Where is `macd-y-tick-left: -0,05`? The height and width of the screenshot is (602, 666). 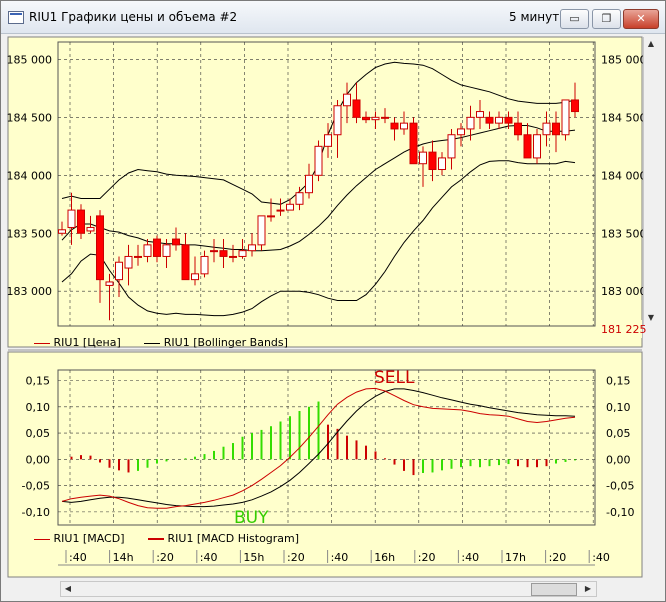
macd-y-tick-left: -0,05 is located at coordinates (36, 486).